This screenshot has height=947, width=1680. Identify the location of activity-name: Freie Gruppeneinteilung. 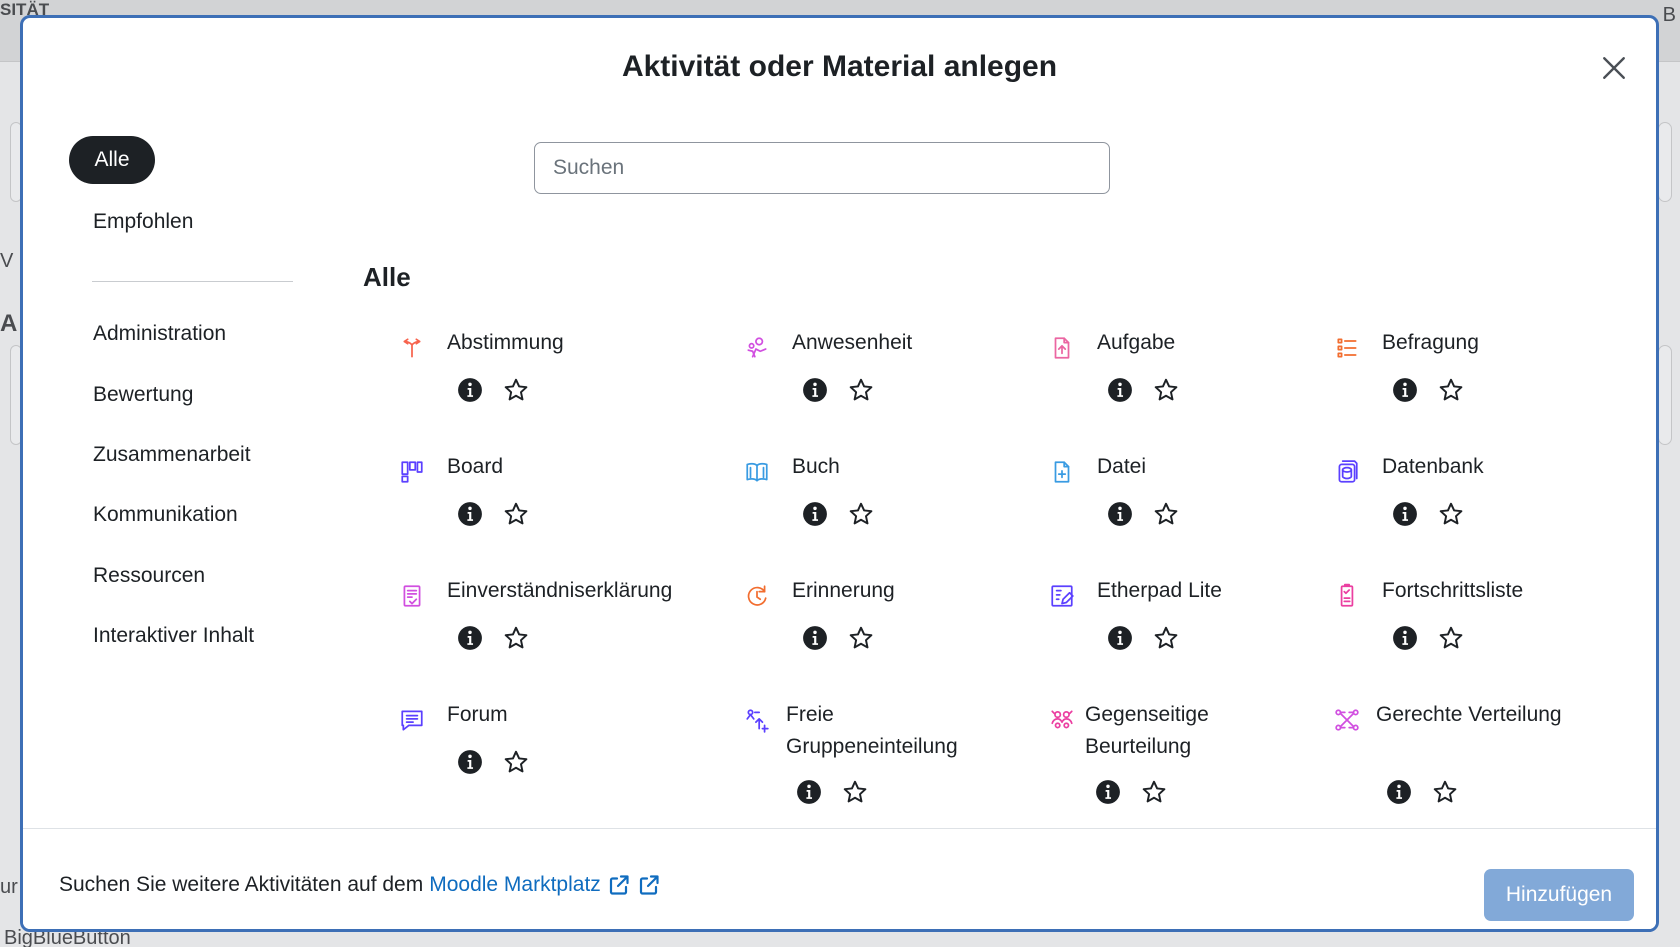
(886, 731).